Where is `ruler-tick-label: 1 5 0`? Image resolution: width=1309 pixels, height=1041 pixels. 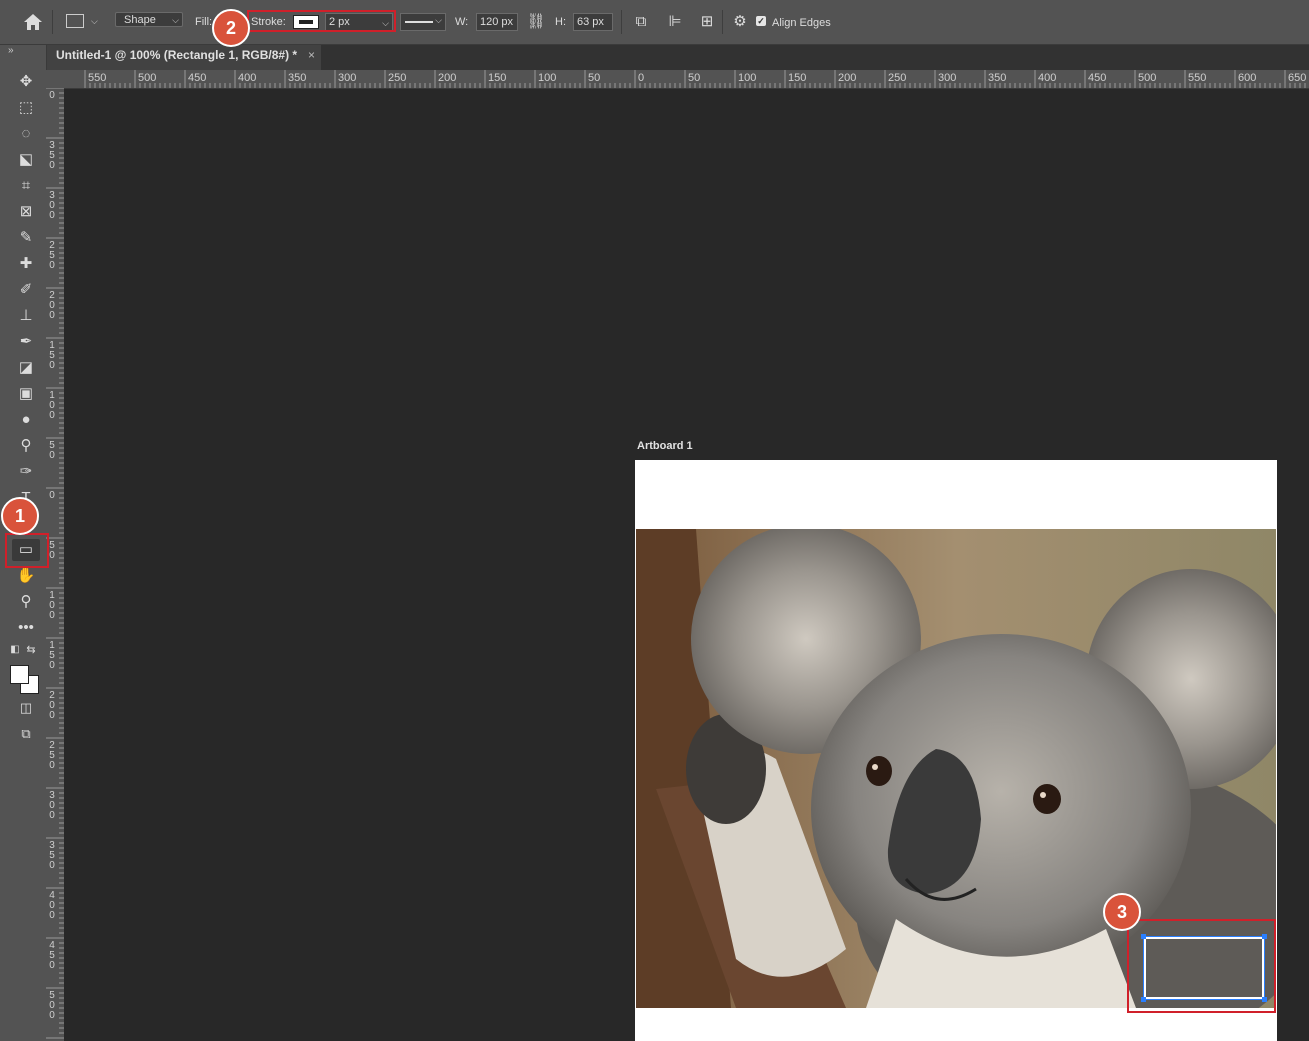 ruler-tick-label: 1 5 0 is located at coordinates (52, 355).